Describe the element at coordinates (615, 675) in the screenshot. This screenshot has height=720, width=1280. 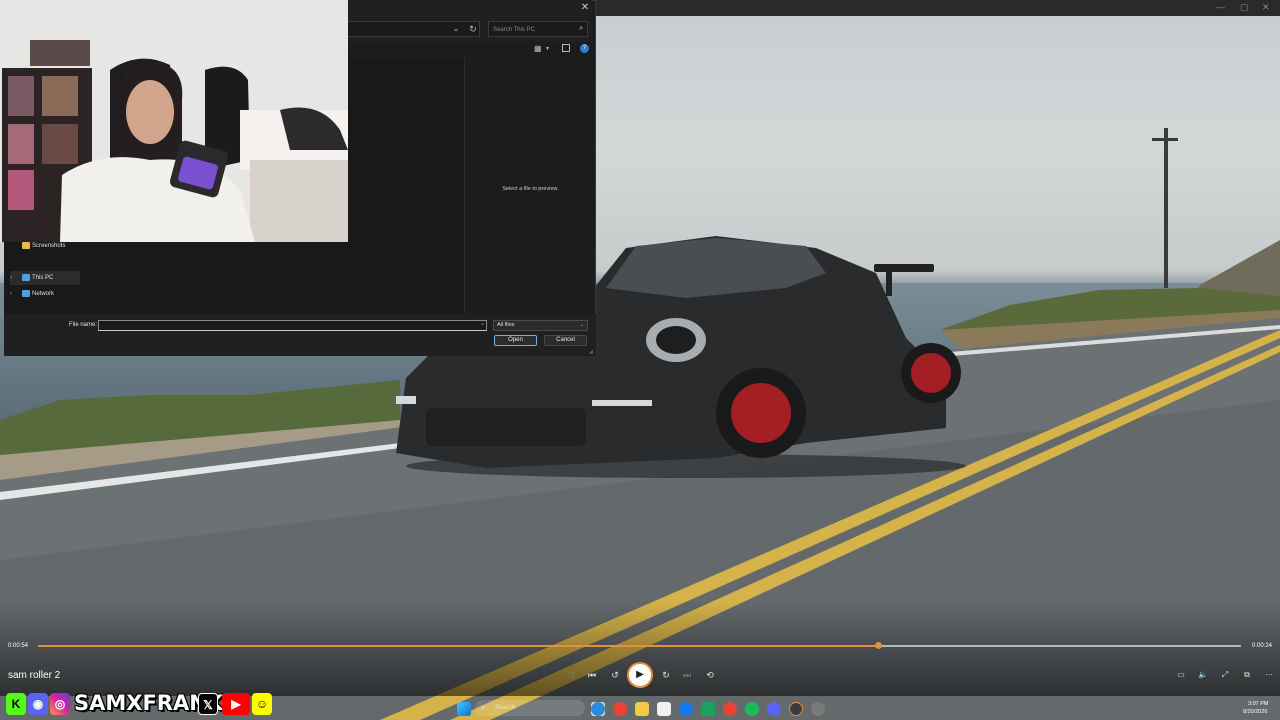
I see `skip-back-icon: ↺` at that location.